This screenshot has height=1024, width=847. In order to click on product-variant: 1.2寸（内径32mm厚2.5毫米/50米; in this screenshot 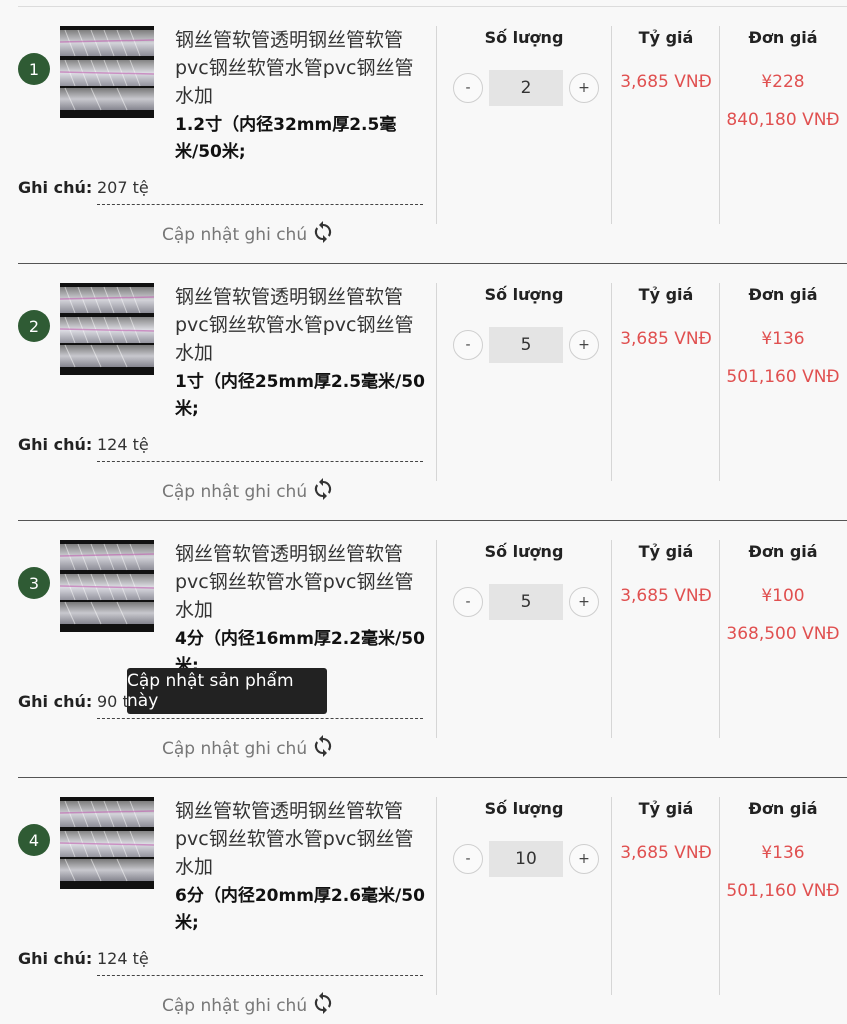, I will do `click(286, 138)`.